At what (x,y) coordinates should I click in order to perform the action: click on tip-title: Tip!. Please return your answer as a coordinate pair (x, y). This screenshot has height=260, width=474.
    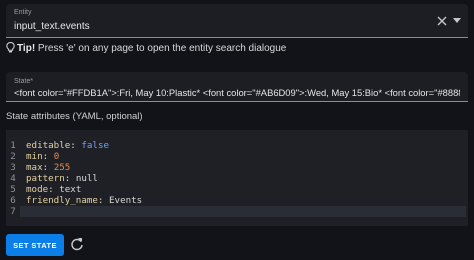
    Looking at the image, I should click on (26, 48).